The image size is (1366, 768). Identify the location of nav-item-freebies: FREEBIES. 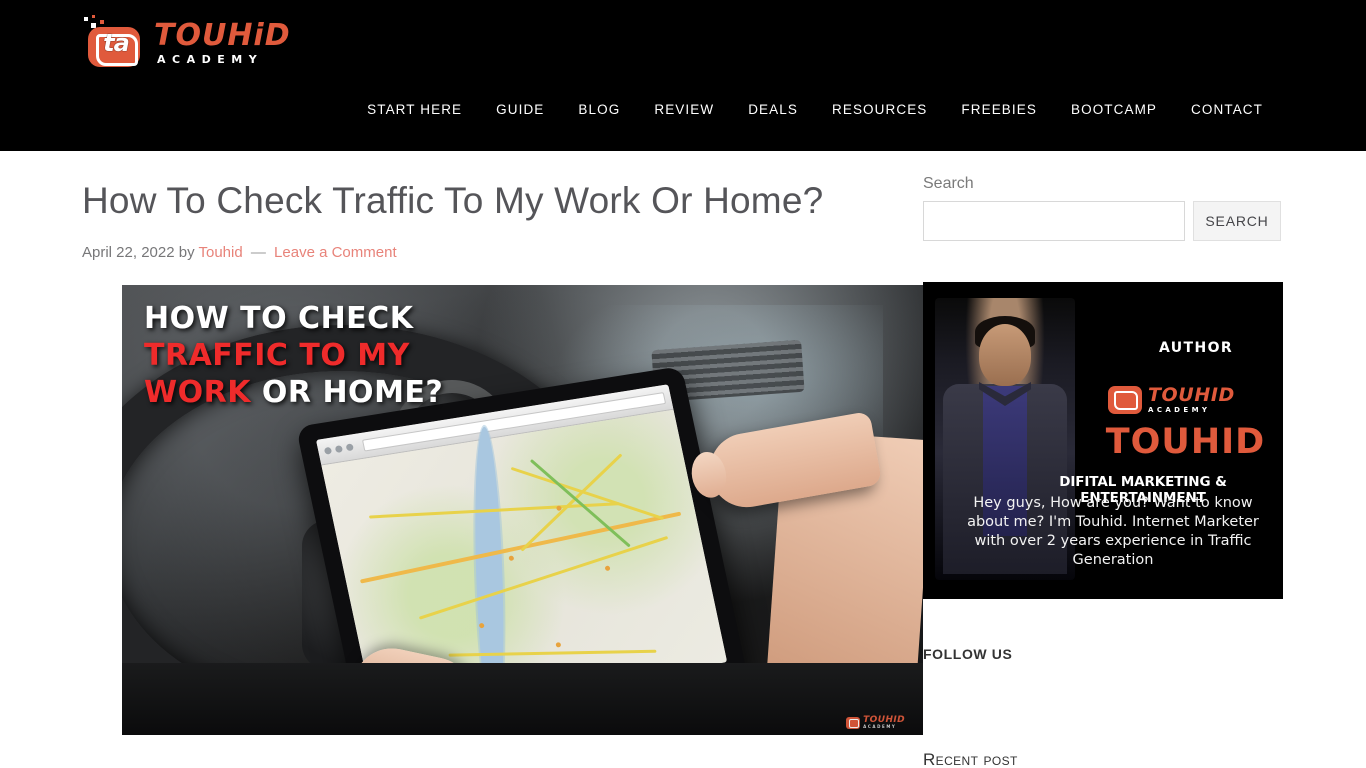
(999, 109).